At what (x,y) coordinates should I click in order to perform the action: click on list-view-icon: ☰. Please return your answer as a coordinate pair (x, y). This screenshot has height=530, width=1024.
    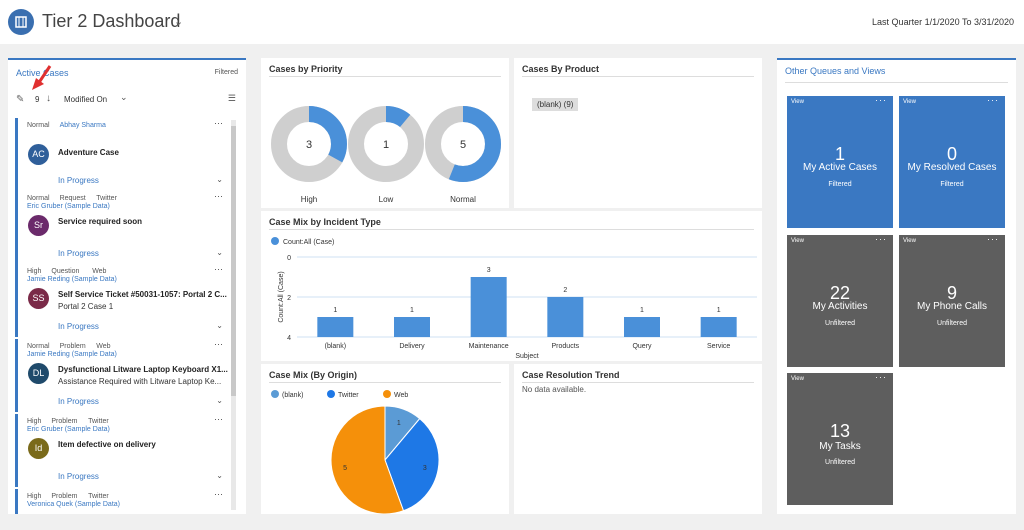
    Looking at the image, I should click on (232, 98).